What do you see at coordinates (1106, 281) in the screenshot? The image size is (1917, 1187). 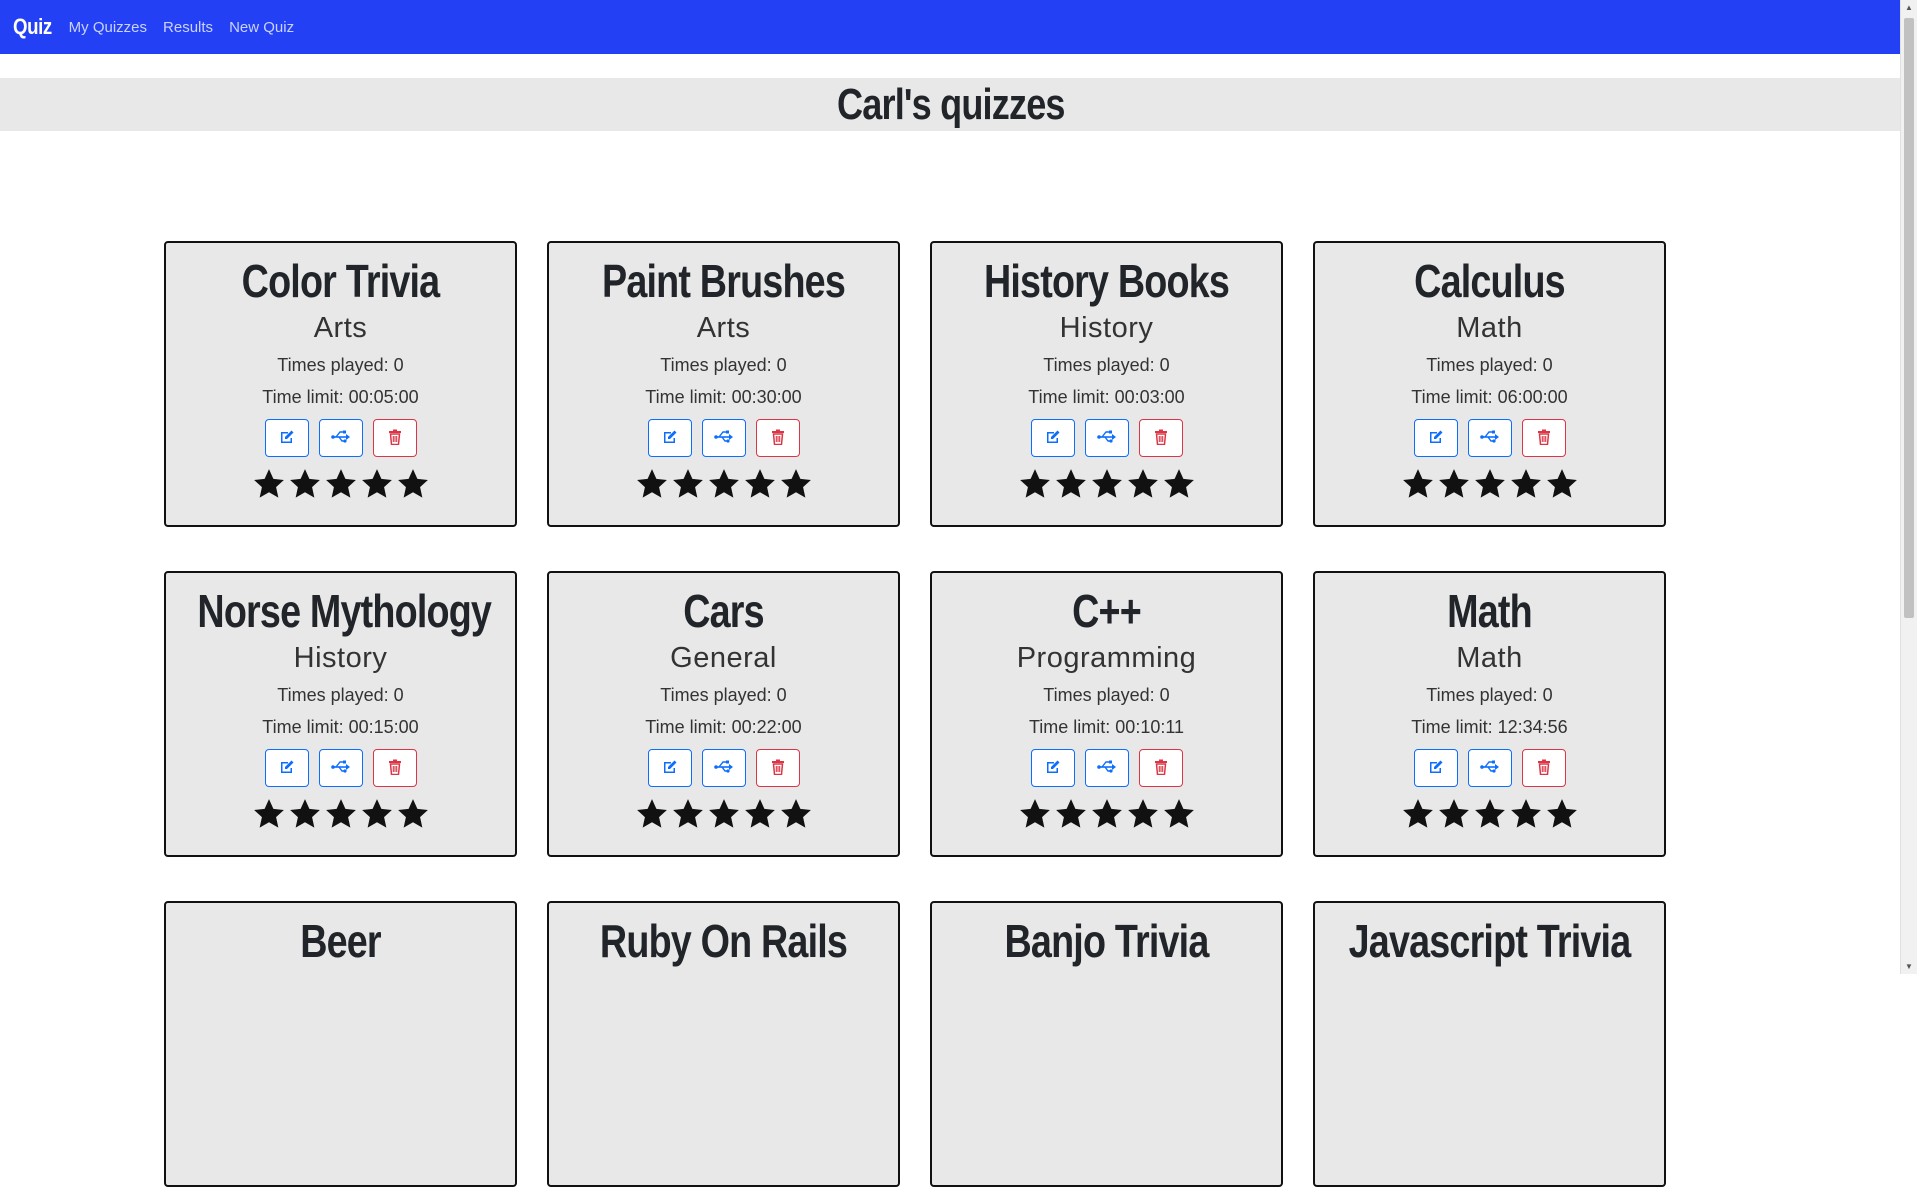 I see `quiz-title: History Books` at bounding box center [1106, 281].